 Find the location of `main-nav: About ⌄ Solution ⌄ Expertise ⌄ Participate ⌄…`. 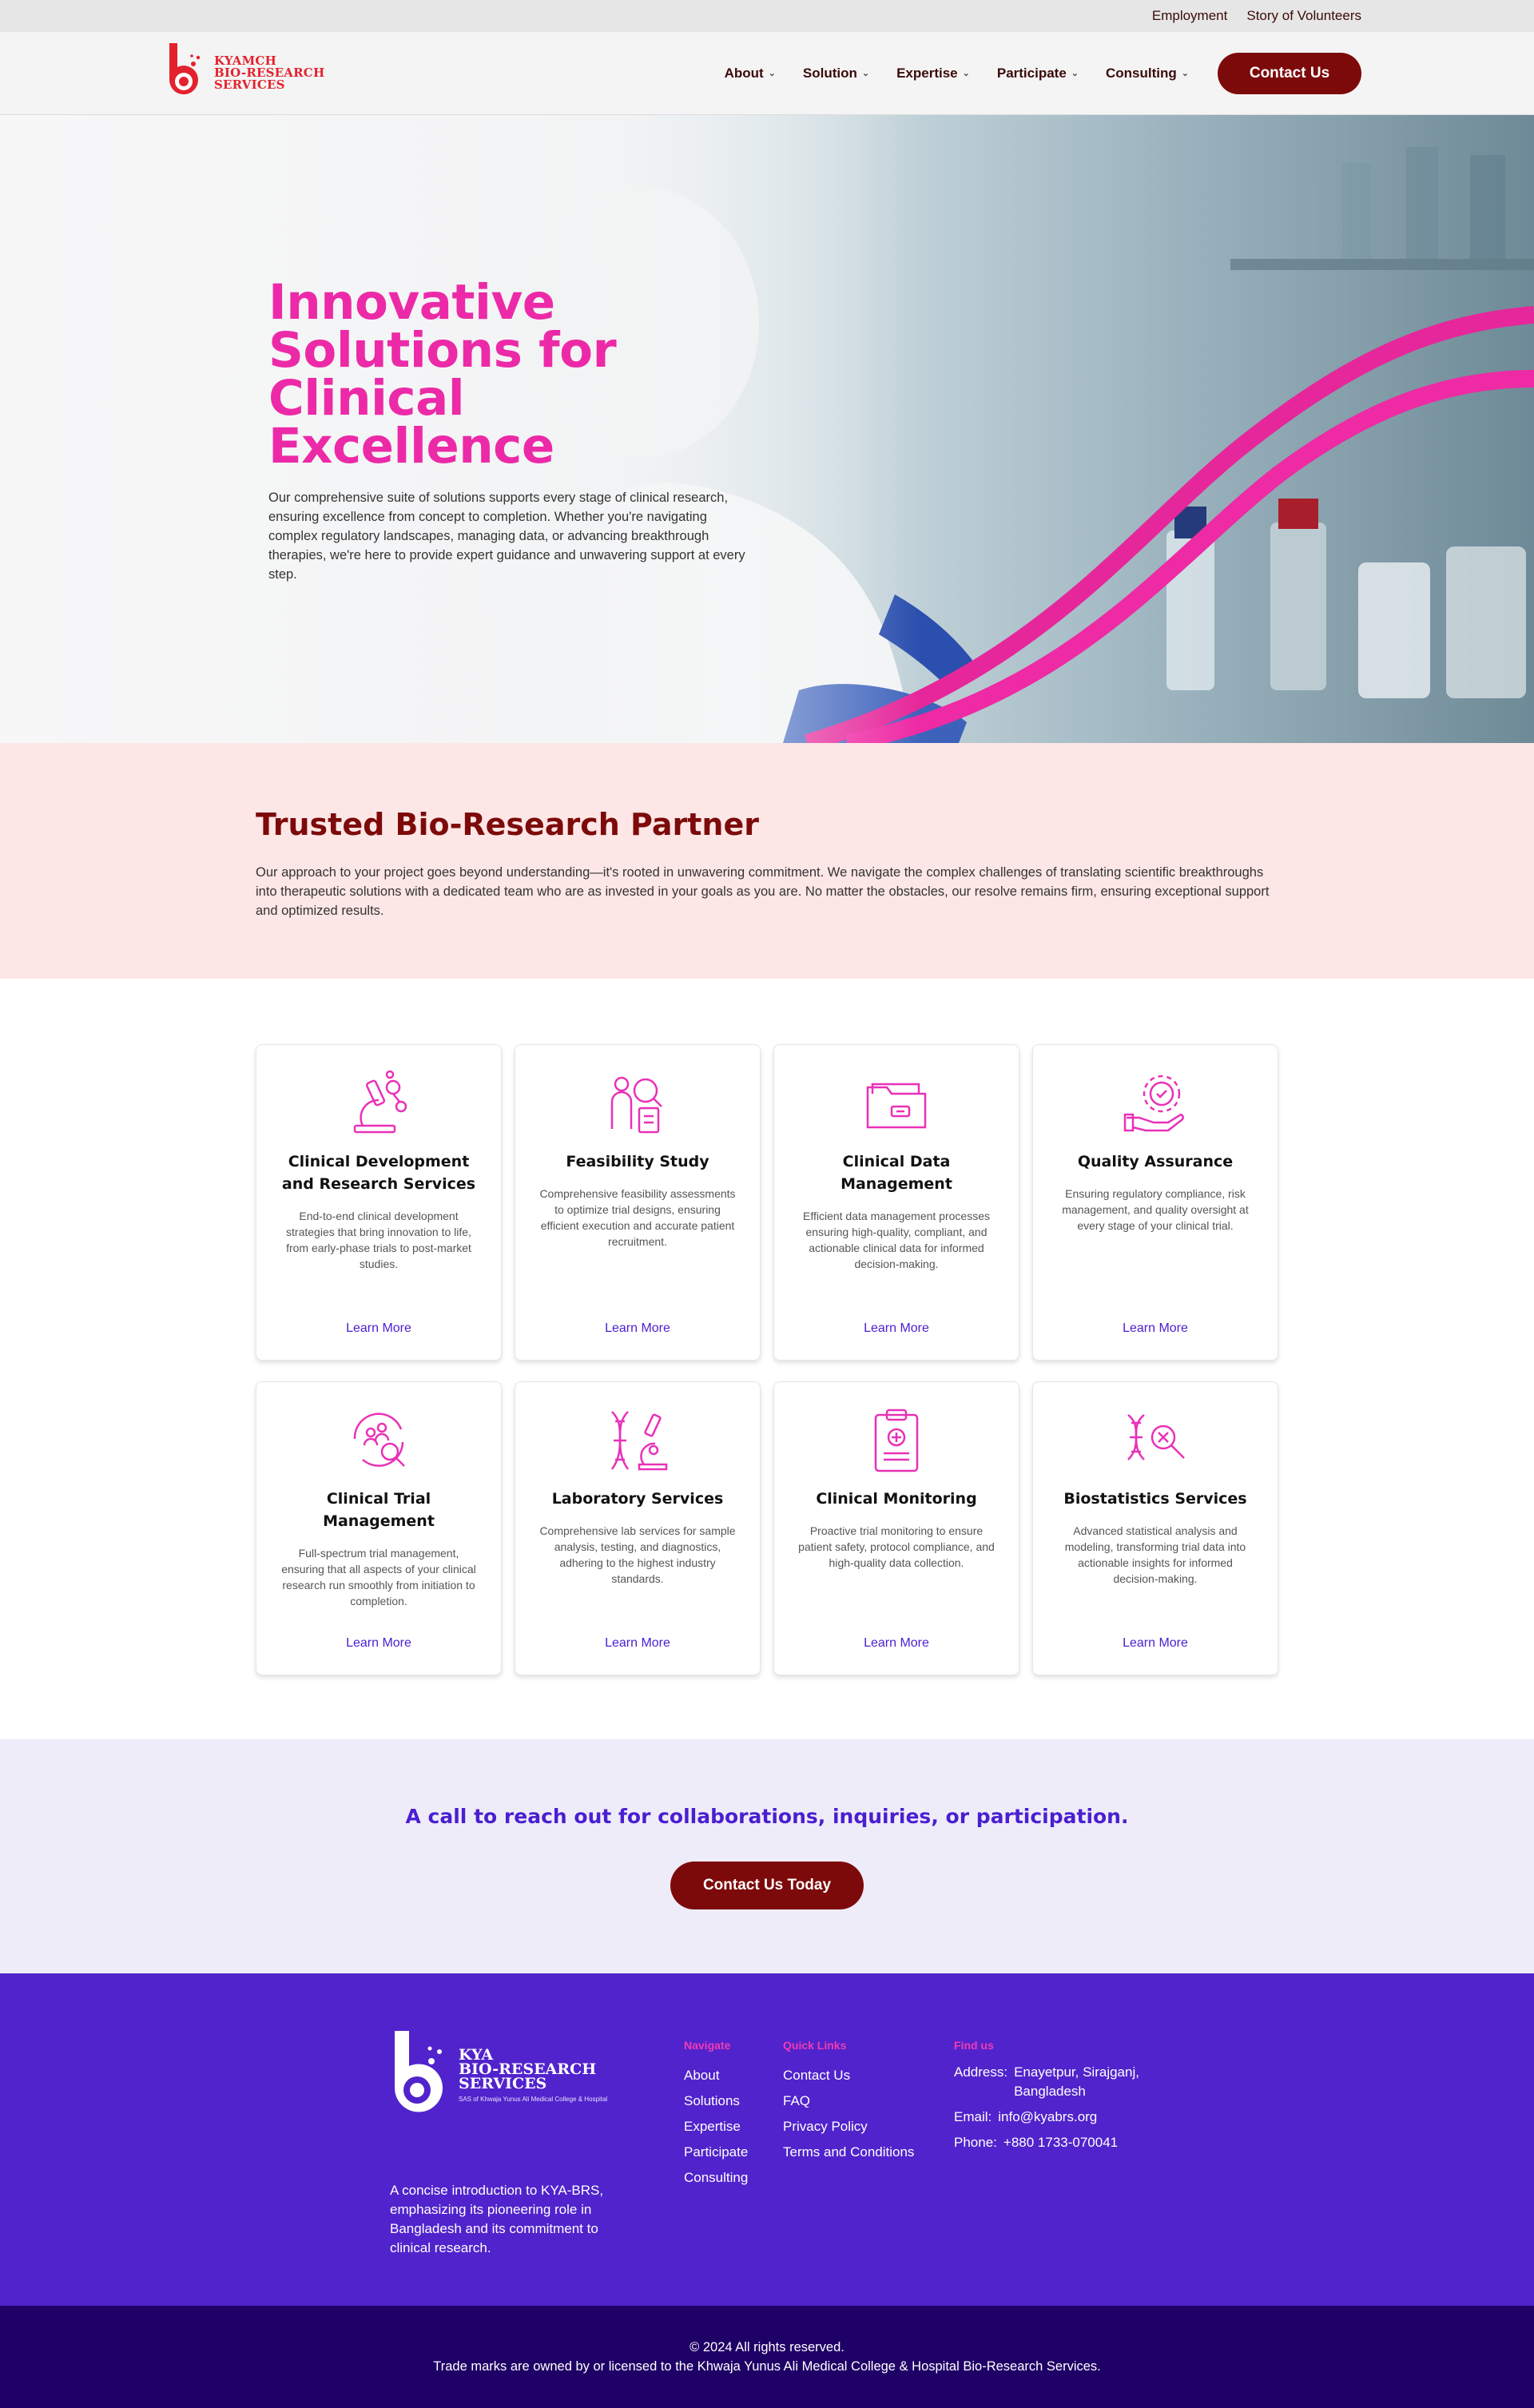

main-nav: About ⌄ Solution ⌄ Expertise ⌄ Participate ⌄… is located at coordinates (1043, 73).